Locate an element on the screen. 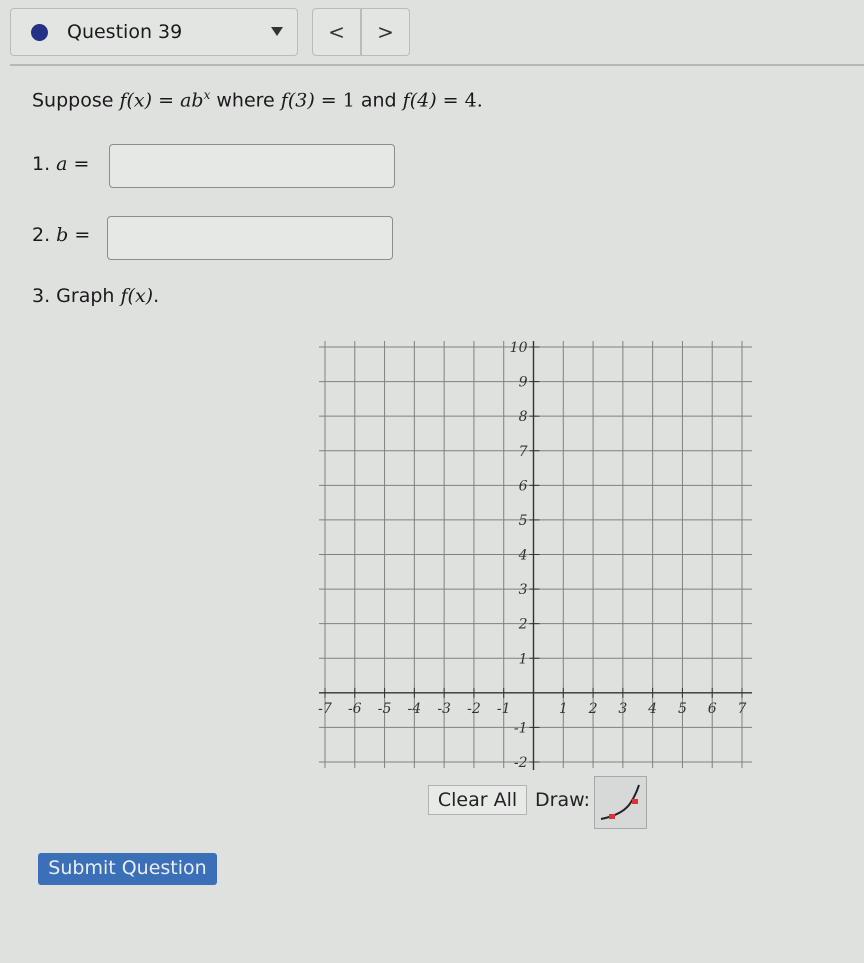 The width and height of the screenshot is (864, 963). y-tick-label: 10 is located at coordinates (519, 348).